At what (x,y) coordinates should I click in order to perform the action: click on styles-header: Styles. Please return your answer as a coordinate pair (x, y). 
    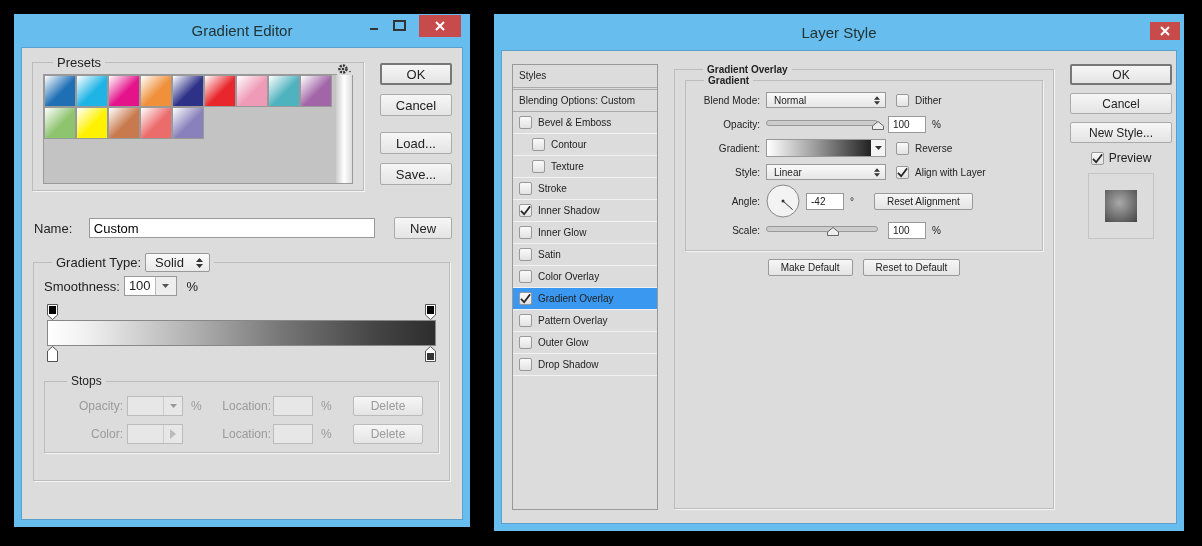
    Looking at the image, I should click on (585, 77).